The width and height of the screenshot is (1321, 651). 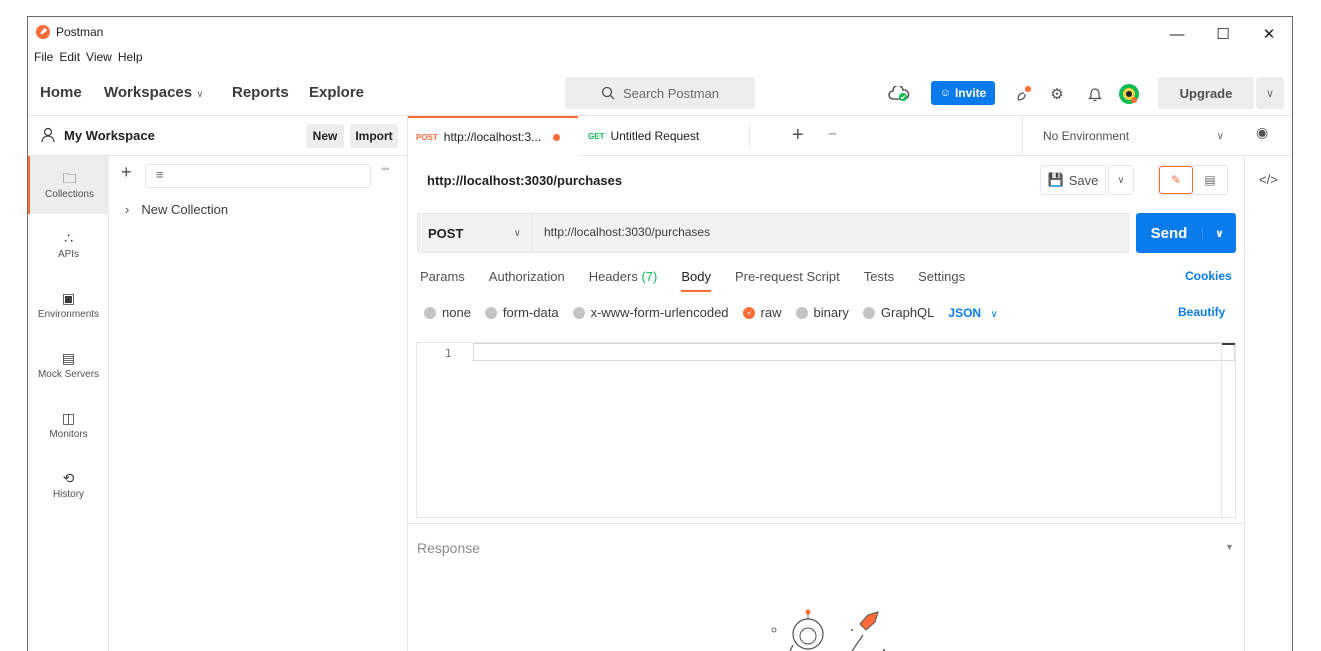 What do you see at coordinates (854, 352) in the screenshot?
I see `code-line` at bounding box center [854, 352].